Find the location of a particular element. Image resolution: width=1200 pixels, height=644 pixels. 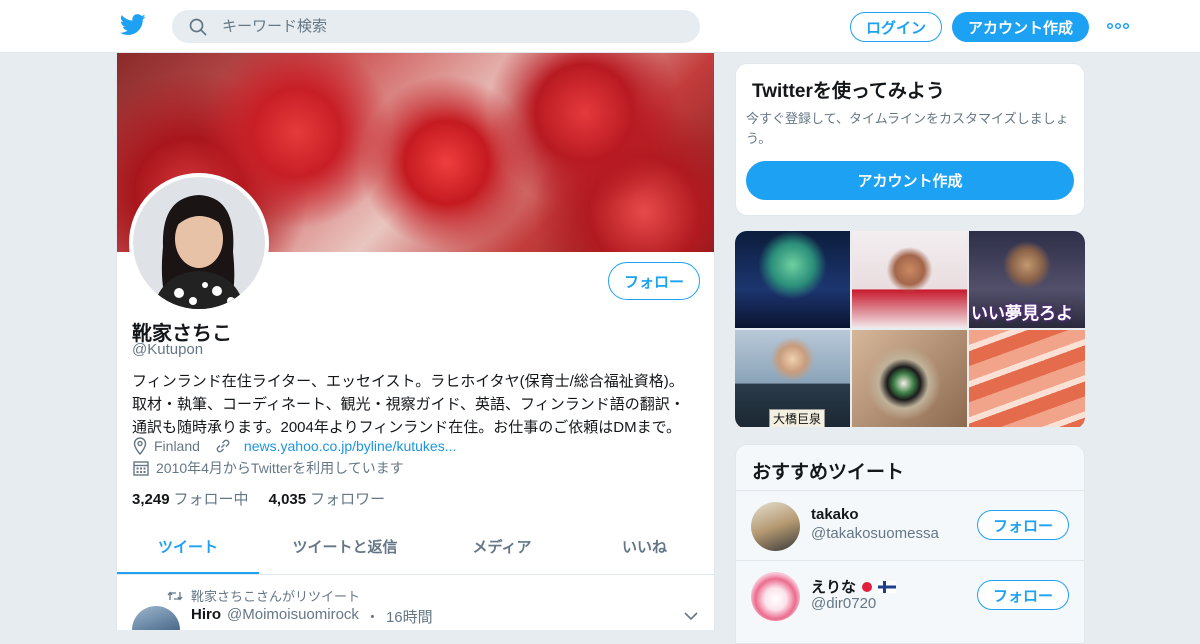

recommended-user-handle: @takakosuomessa is located at coordinates (875, 533).